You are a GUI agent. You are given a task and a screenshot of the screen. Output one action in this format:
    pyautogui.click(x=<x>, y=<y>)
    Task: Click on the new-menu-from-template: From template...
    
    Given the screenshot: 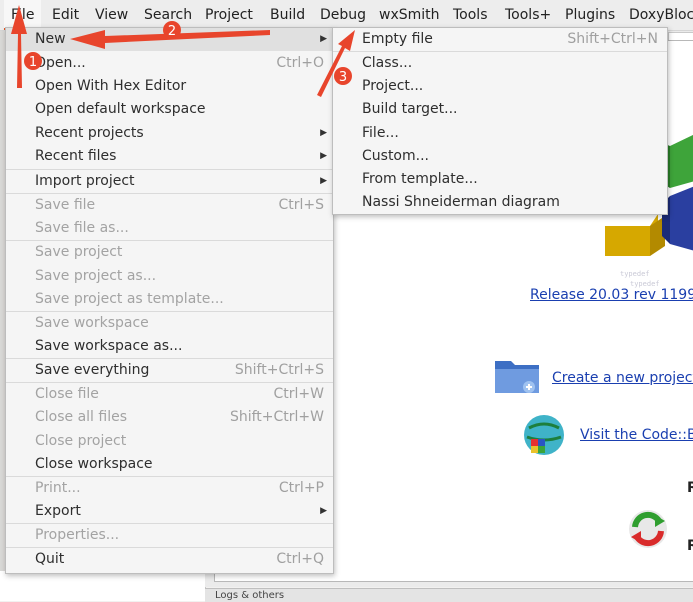 What is the action you would take?
    pyautogui.click(x=500, y=179)
    